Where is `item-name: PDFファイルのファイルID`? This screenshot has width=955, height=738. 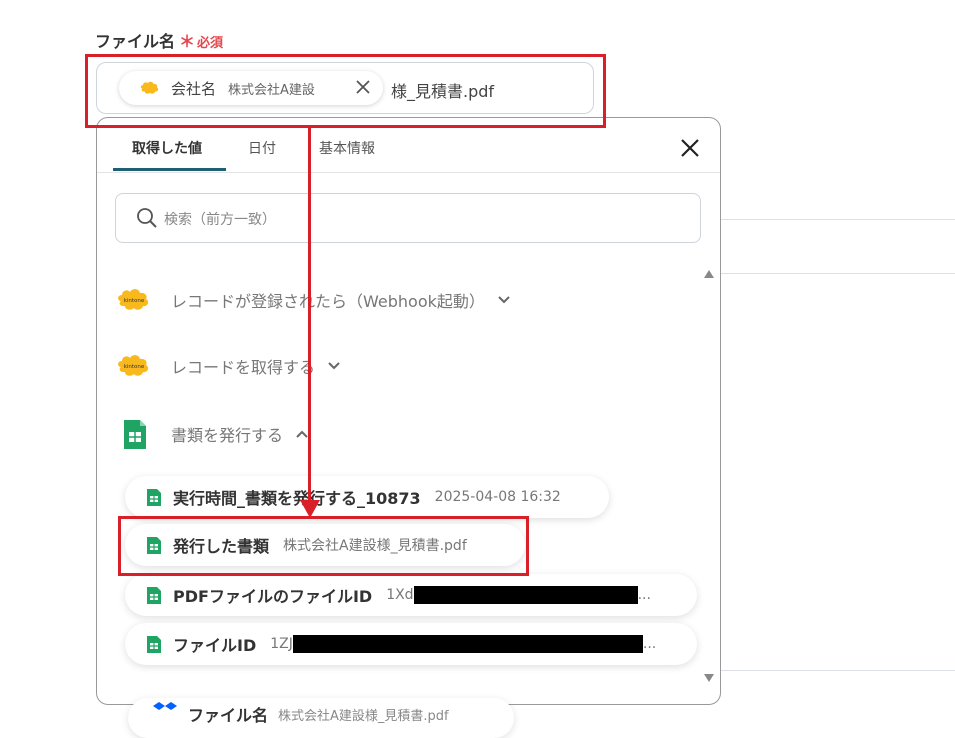 item-name: PDFファイルのファイルID is located at coordinates (273, 596).